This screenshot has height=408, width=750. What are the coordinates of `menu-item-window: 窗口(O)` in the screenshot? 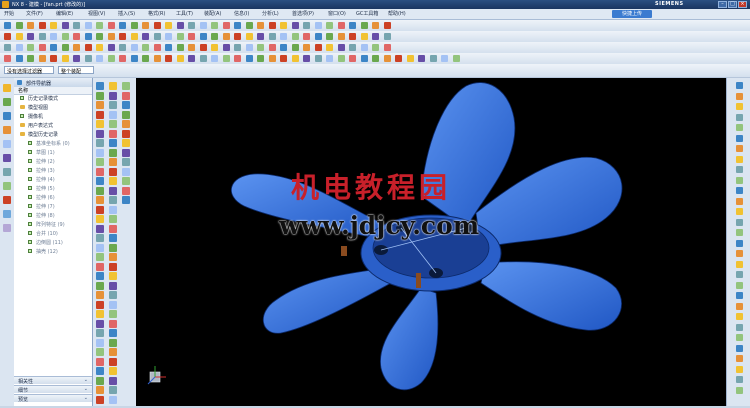 It's located at (337, 13).